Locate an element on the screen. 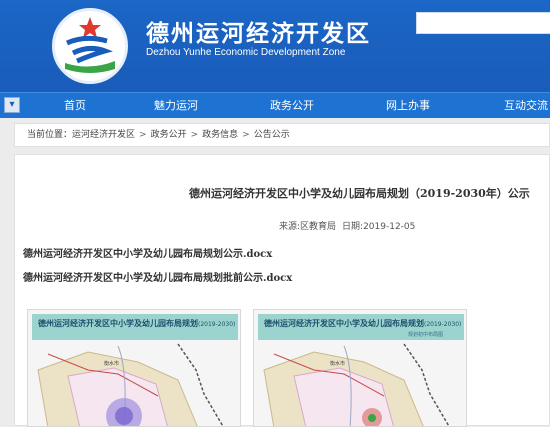 The width and height of the screenshot is (550, 427). article-meta: 来源:区教育局 日期:2019-12-05 is located at coordinates (350, 225).